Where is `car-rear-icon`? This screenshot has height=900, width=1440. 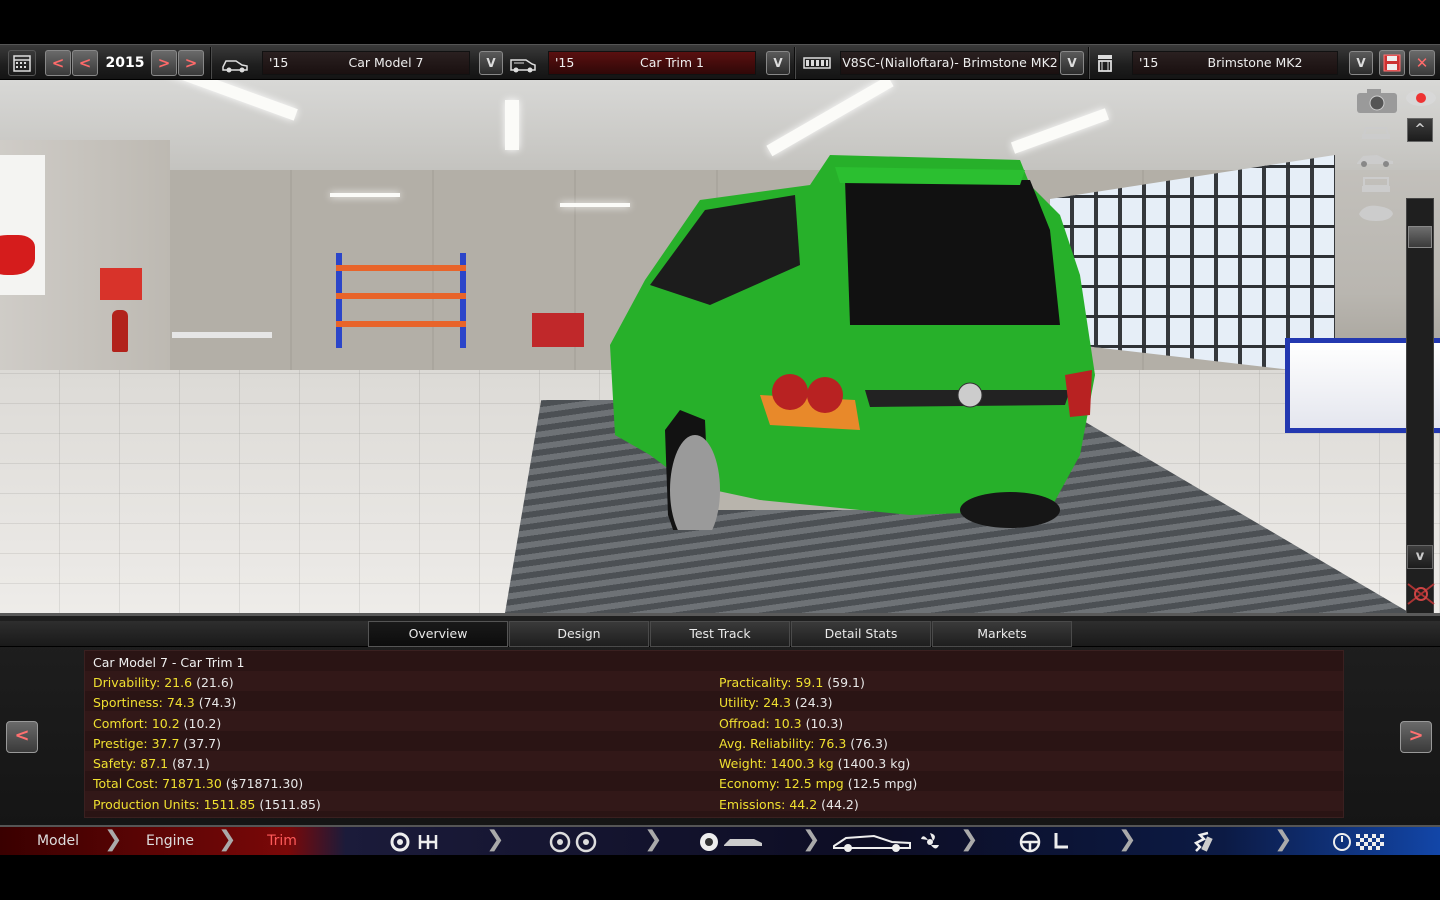
car-rear-icon is located at coordinates (1376, 185).